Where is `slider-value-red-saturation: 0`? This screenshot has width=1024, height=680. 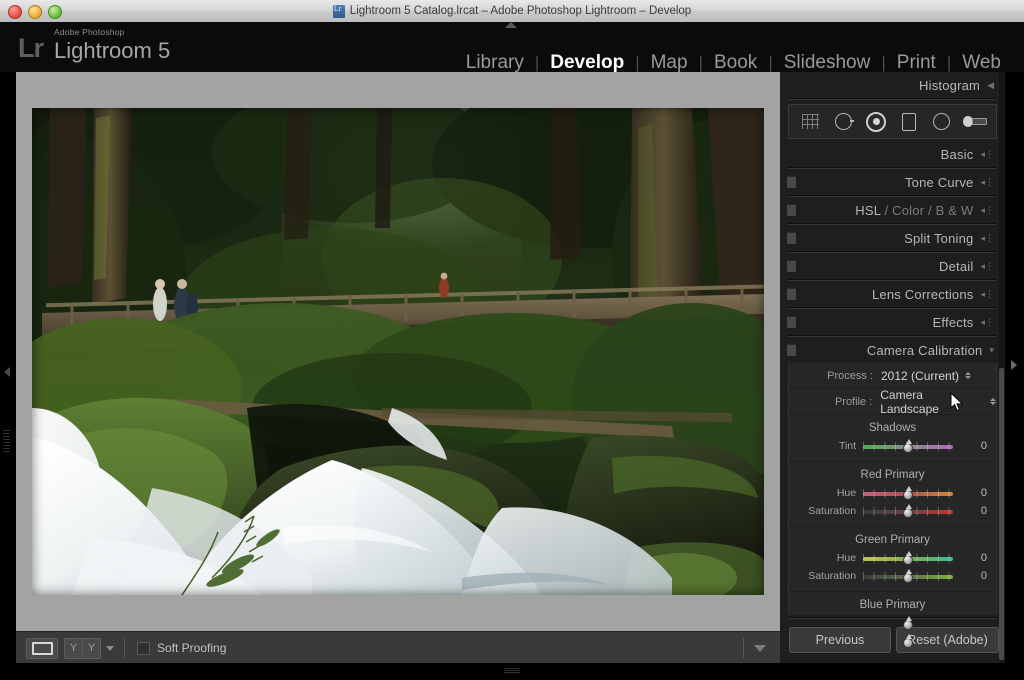 slider-value-red-saturation: 0 is located at coordinates (974, 511).